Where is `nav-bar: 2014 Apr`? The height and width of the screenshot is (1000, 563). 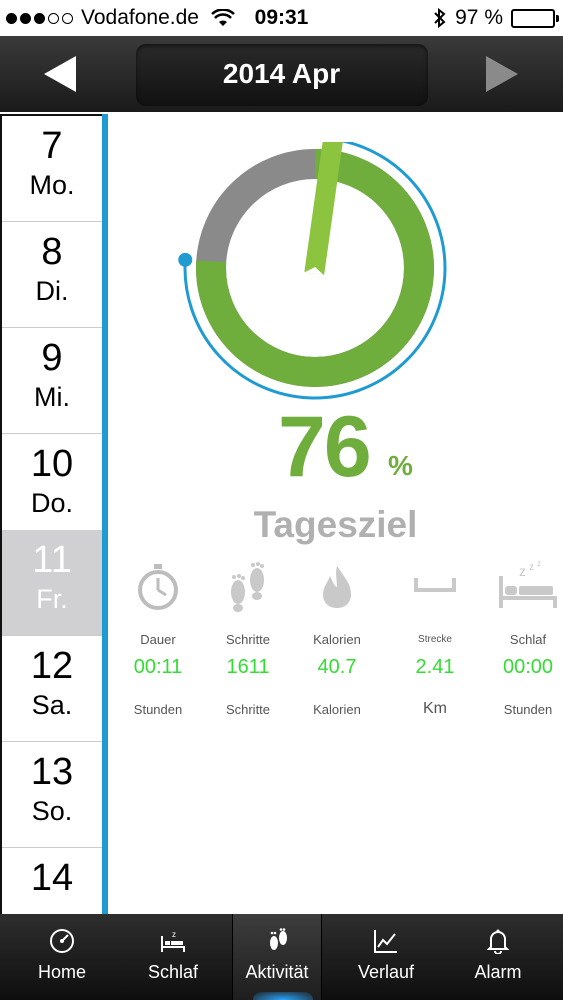
nav-bar: 2014 Apr is located at coordinates (281, 74).